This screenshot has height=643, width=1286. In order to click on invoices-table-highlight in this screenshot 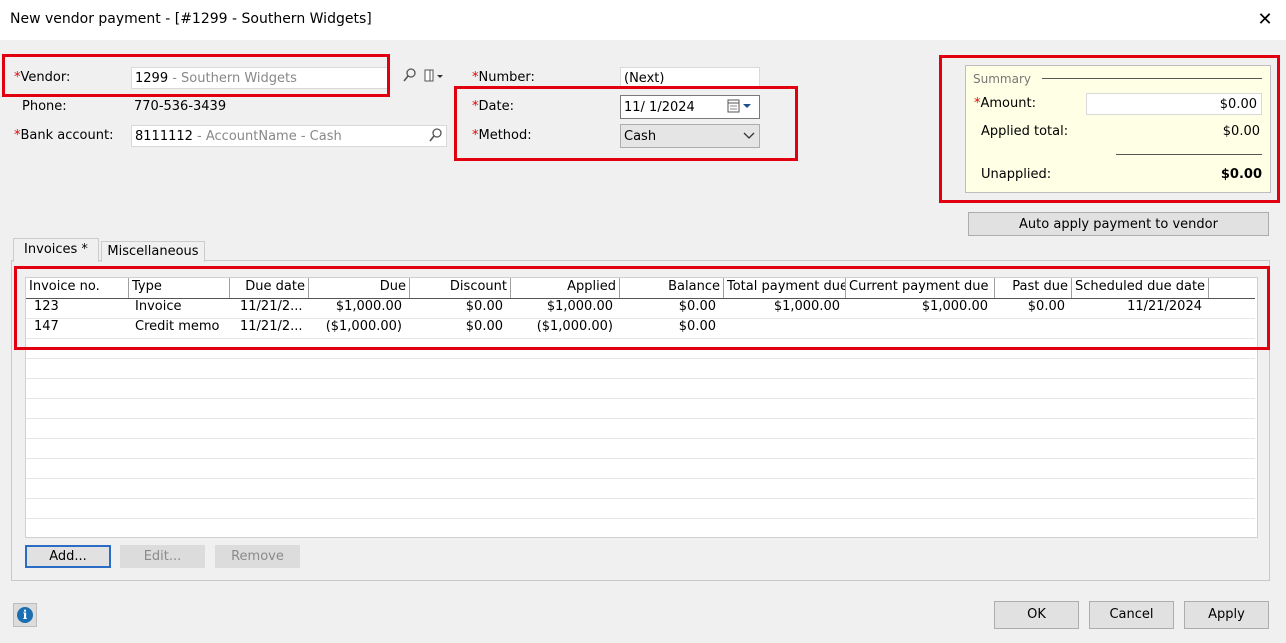, I will do `click(642, 308)`.